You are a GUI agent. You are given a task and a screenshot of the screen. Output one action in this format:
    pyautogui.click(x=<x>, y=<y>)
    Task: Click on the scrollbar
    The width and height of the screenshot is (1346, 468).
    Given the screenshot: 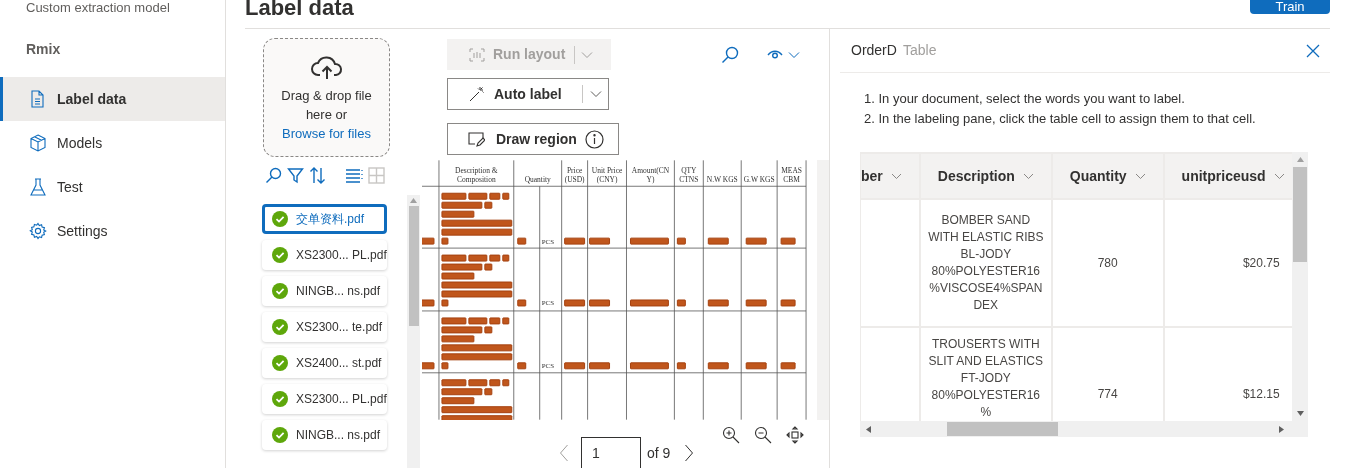 What is the action you would take?
    pyautogui.click(x=413, y=331)
    